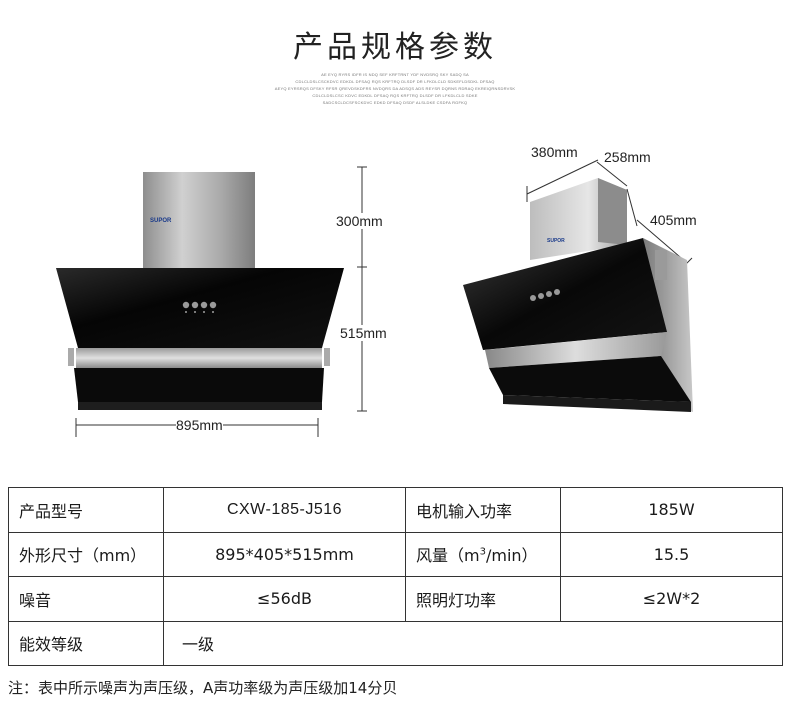  Describe the element at coordinates (86, 510) in the screenshot. I see `label-model: 产品型号` at that location.